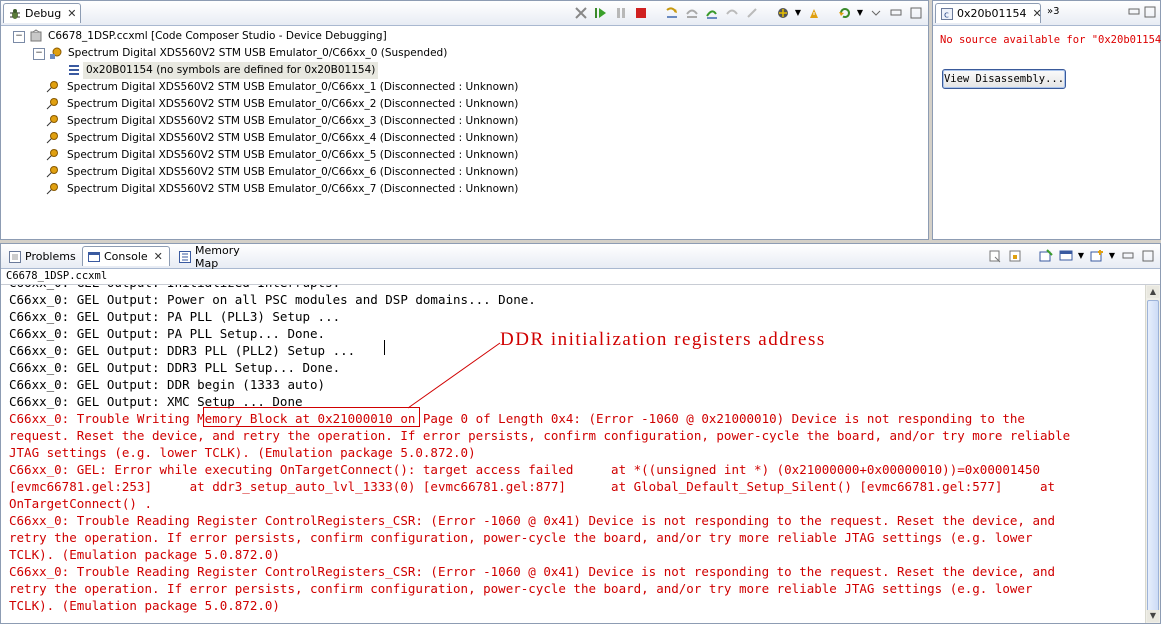  I want to click on console-icon, so click(94, 257).